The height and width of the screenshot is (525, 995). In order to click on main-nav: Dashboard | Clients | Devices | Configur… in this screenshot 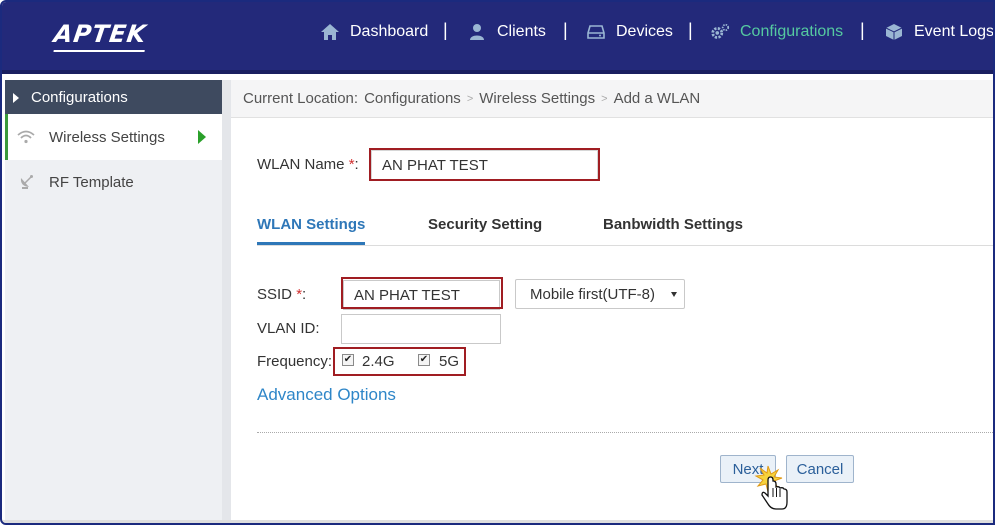, I will do `click(498, 32)`.